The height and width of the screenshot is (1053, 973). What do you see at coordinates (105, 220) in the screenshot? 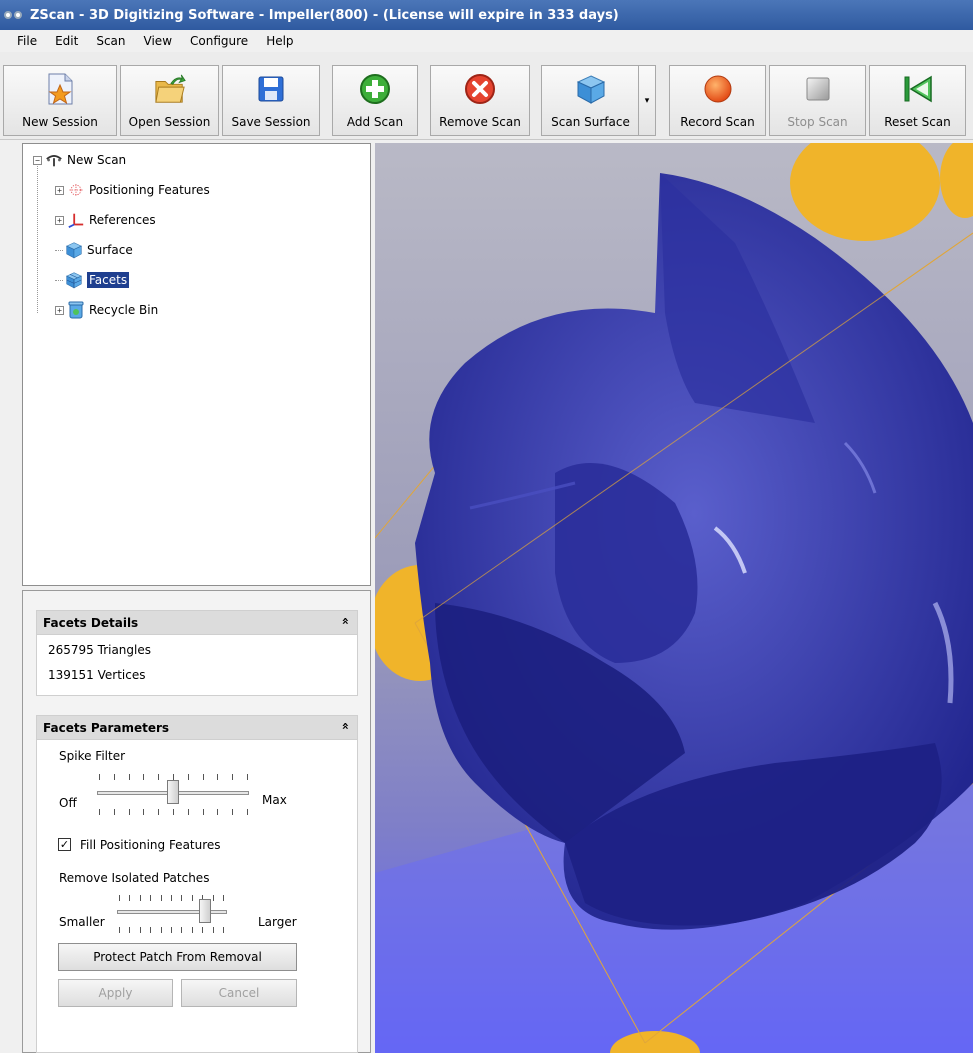
I see `tree-item-references: + References` at bounding box center [105, 220].